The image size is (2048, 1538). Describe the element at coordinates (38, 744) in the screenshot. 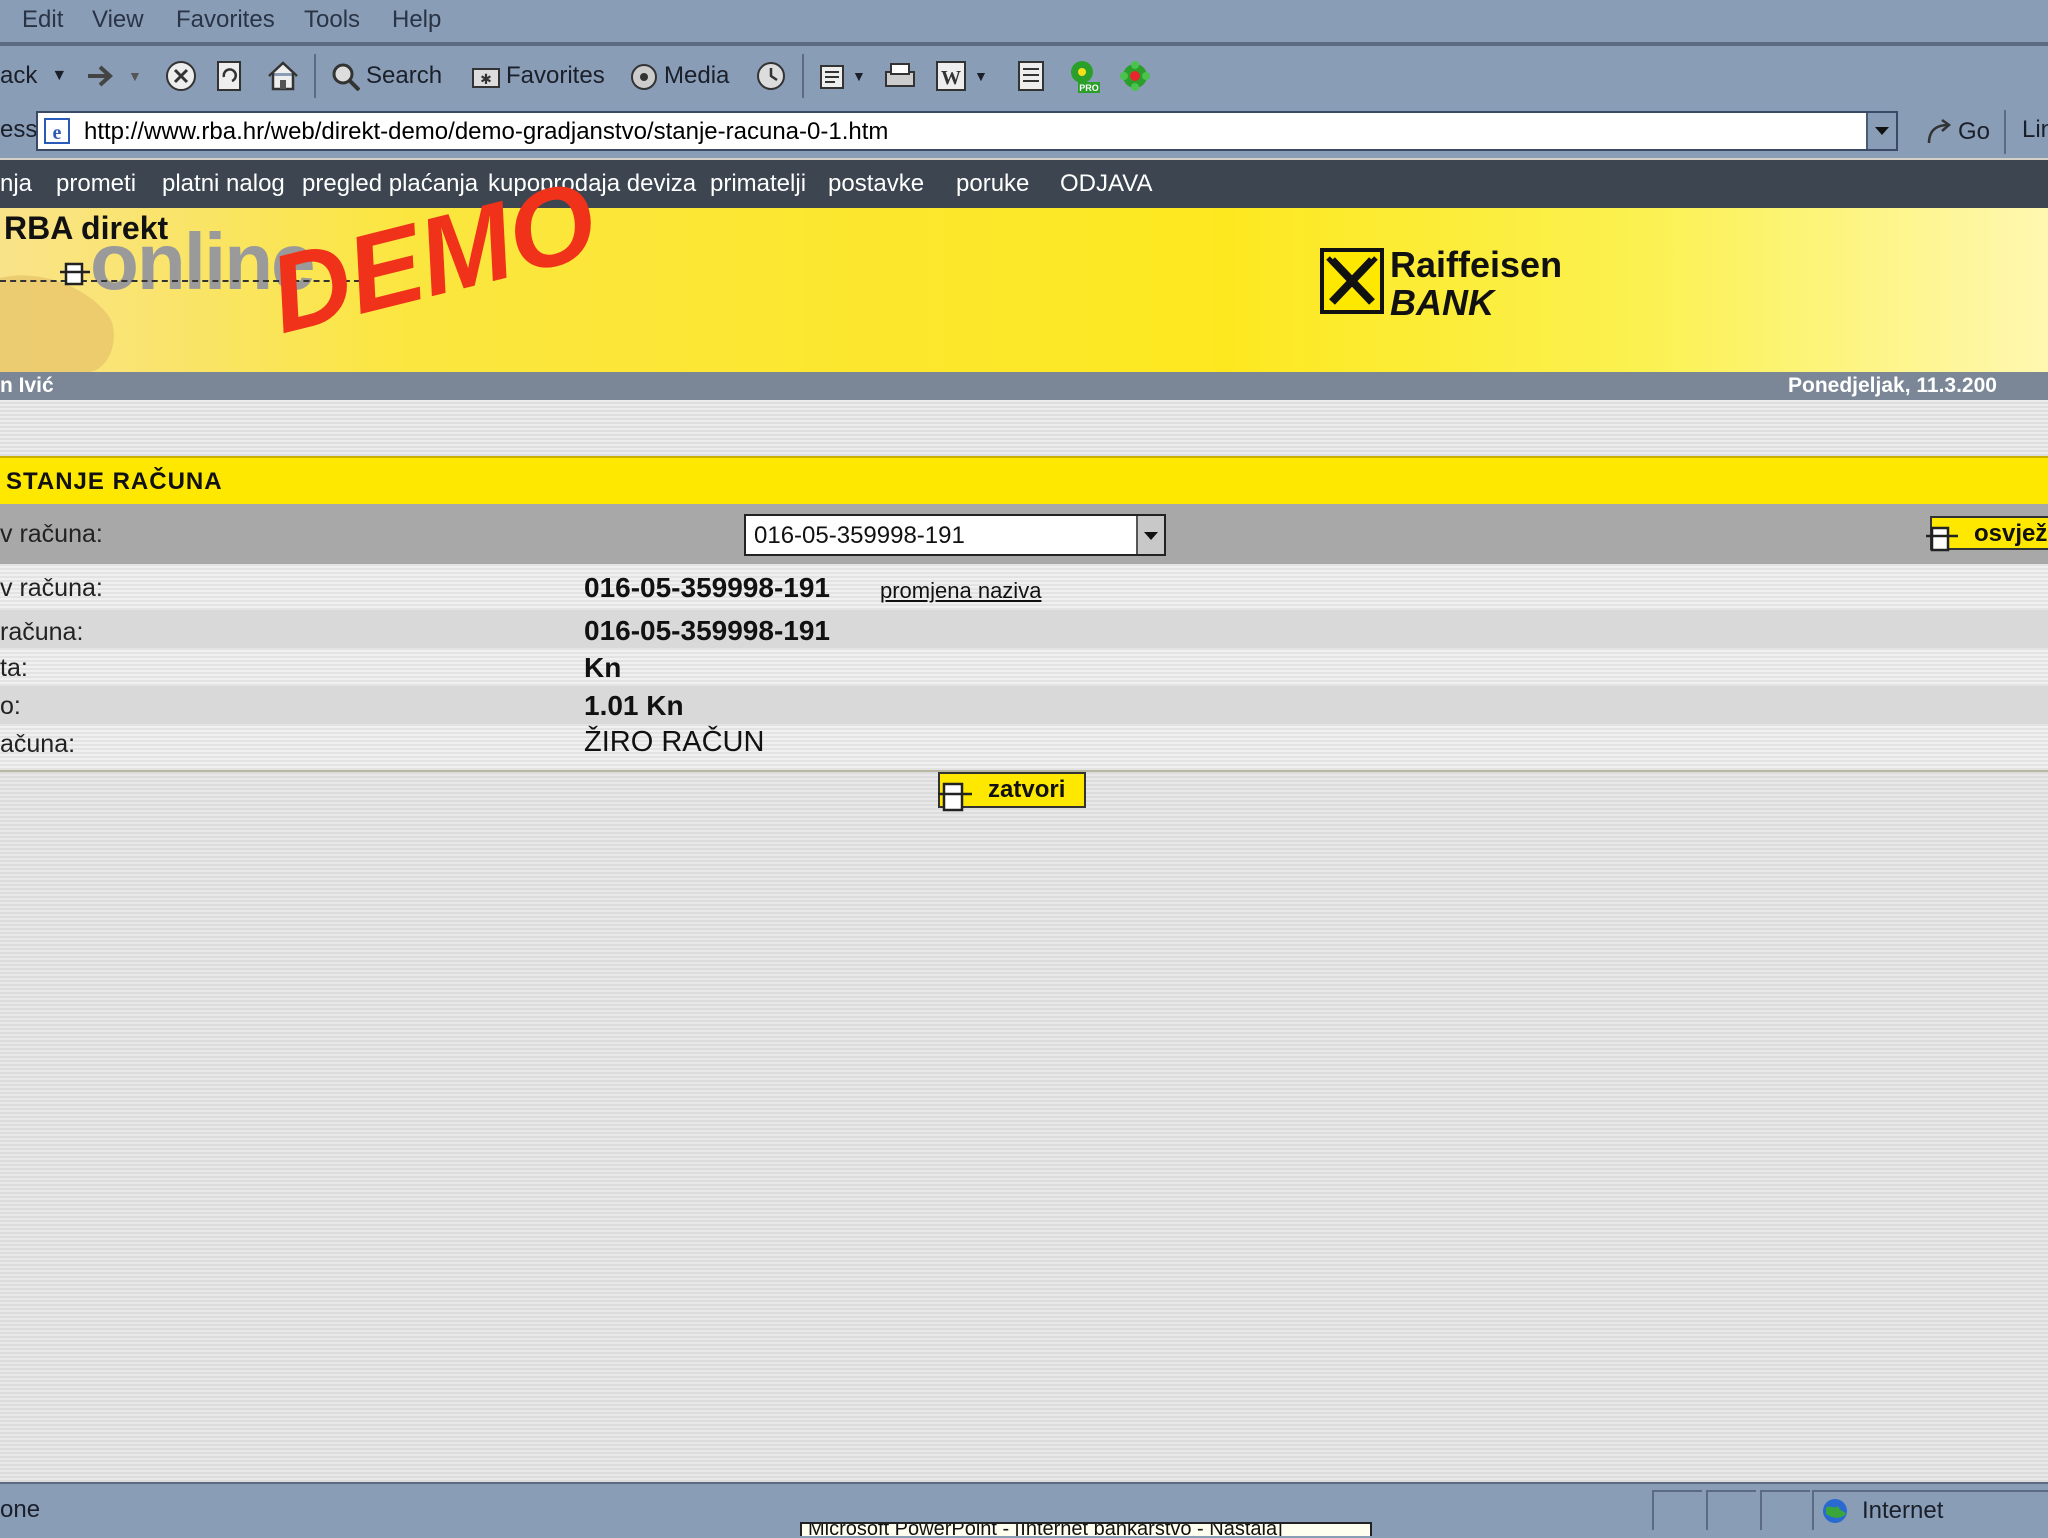

I see `row-label: ačuna:` at that location.